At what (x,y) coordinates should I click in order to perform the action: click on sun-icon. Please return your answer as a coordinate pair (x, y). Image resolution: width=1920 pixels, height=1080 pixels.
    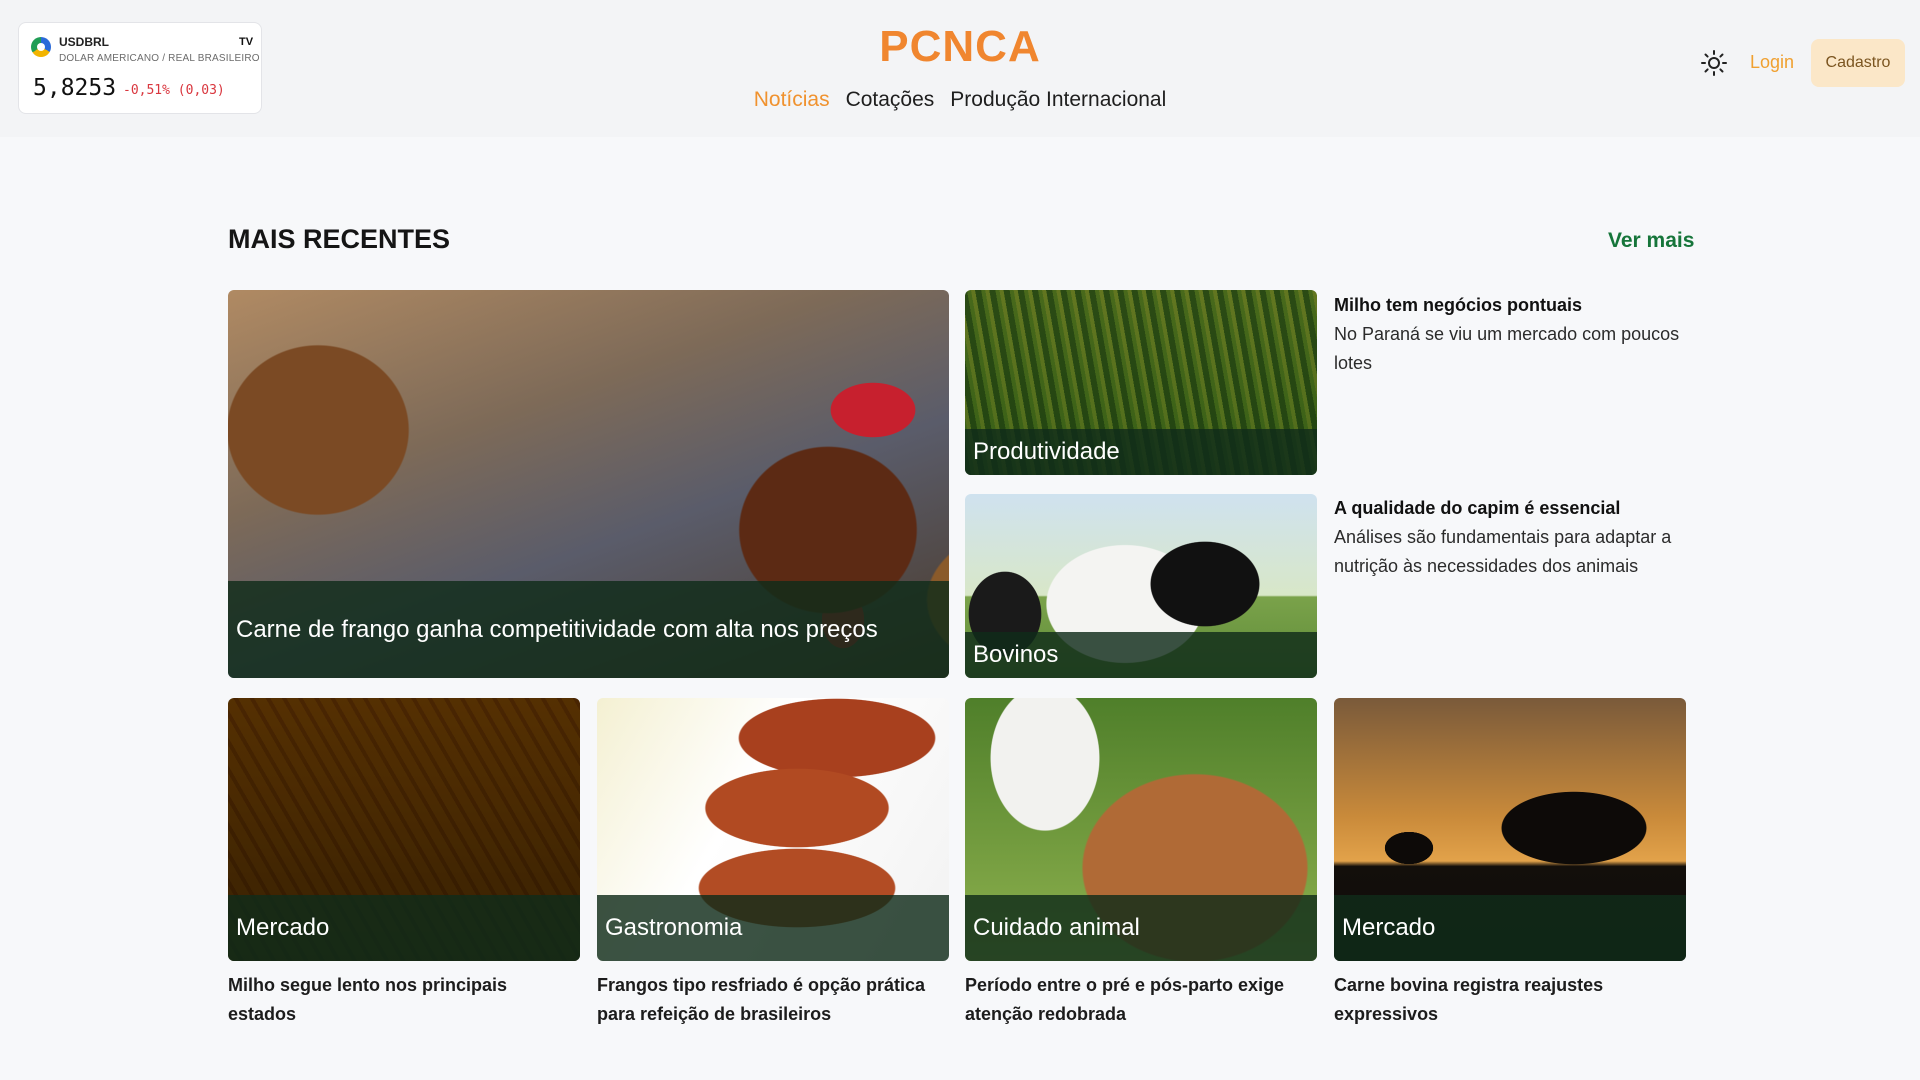
    Looking at the image, I should click on (1714, 63).